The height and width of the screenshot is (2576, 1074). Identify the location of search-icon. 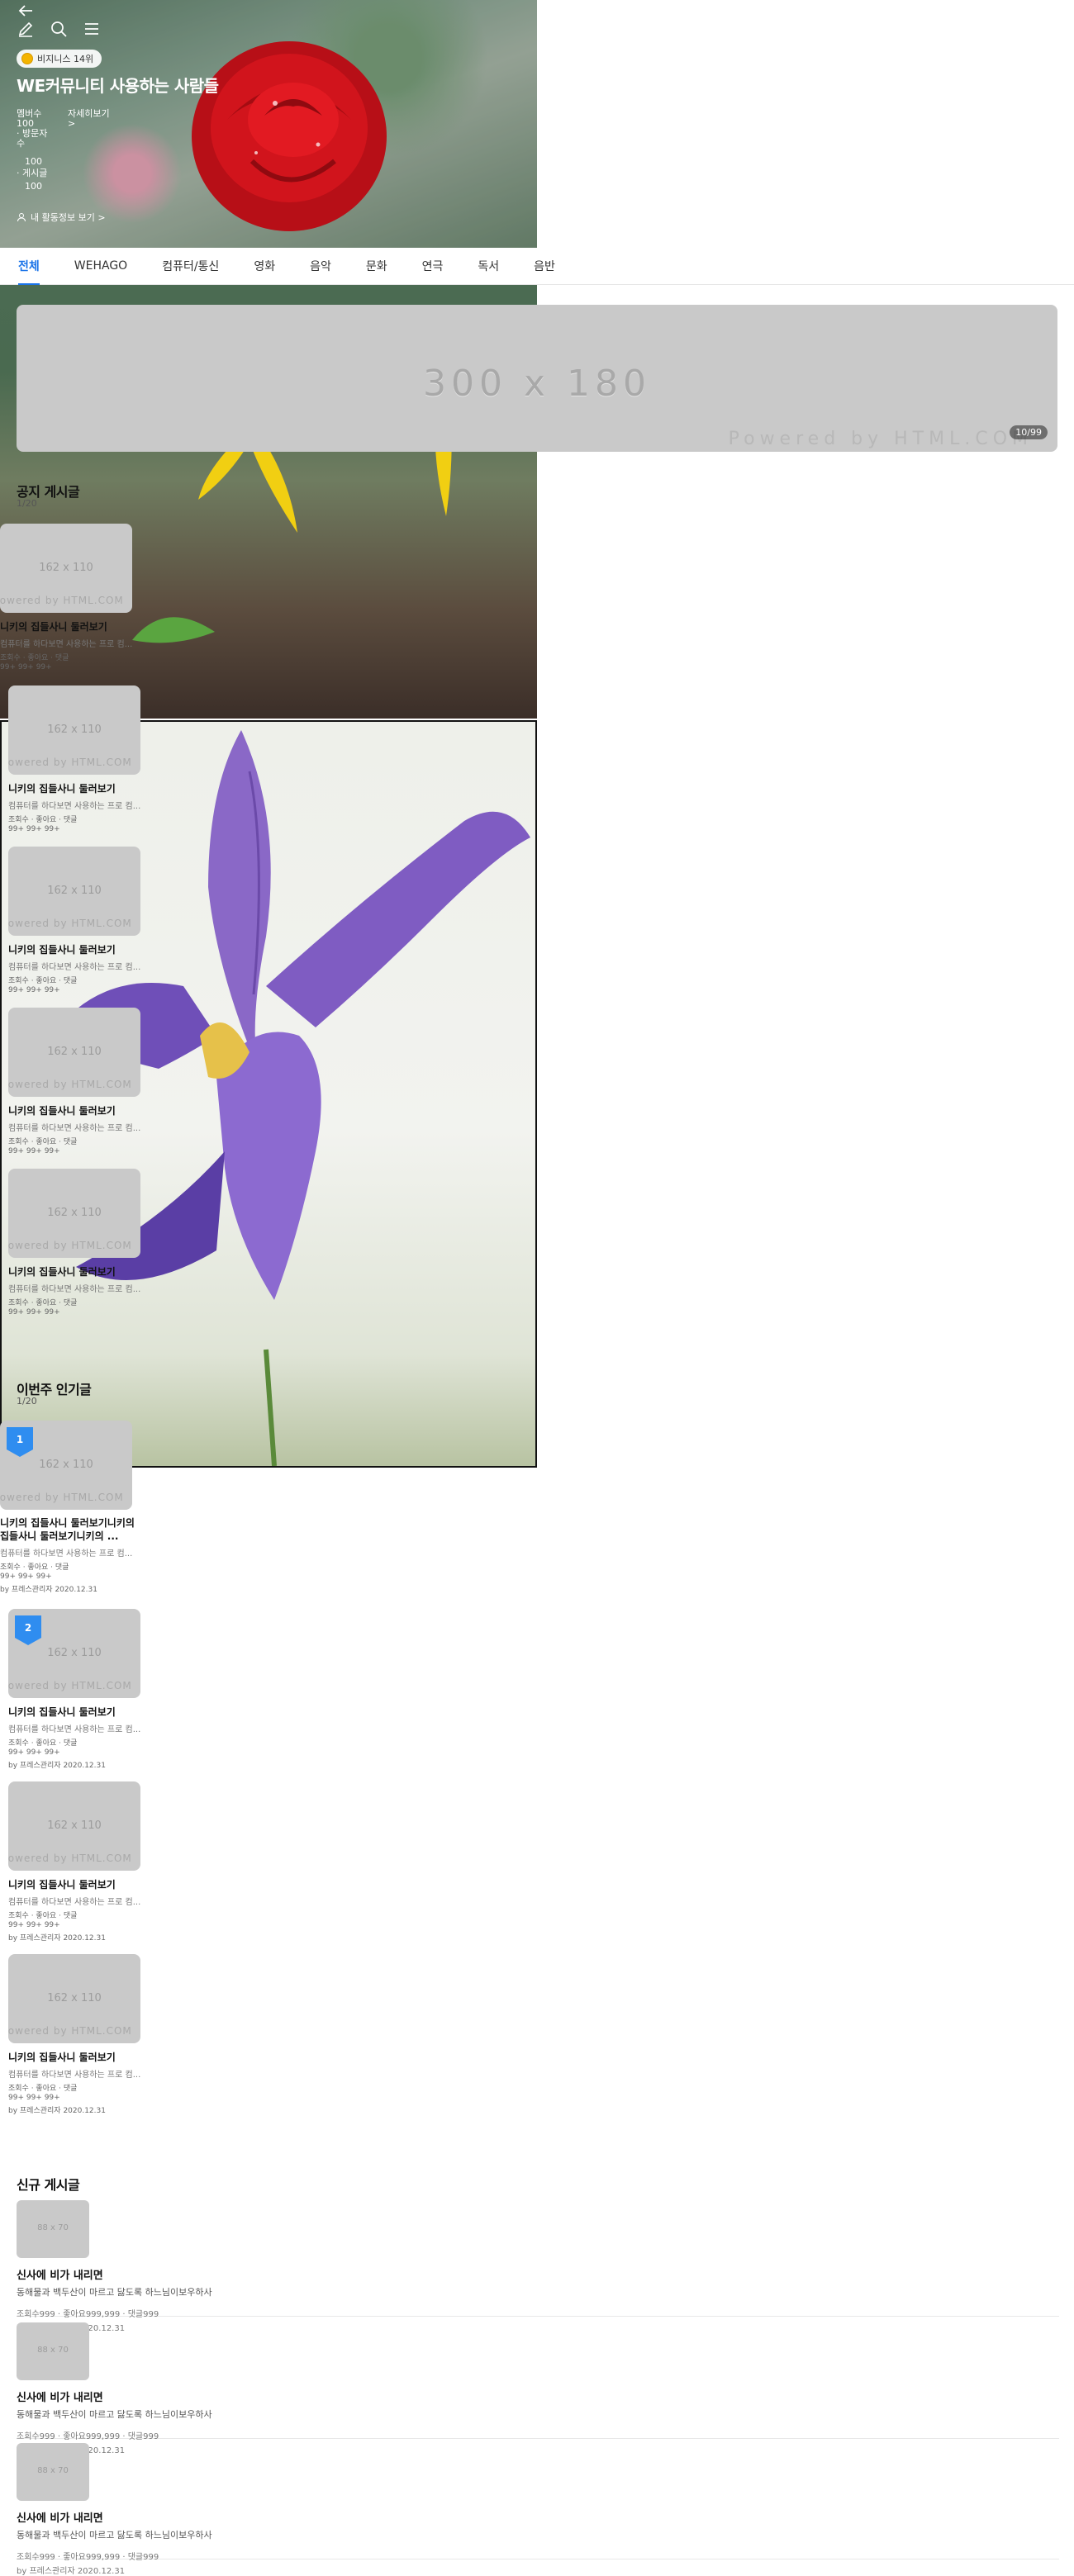
(59, 31).